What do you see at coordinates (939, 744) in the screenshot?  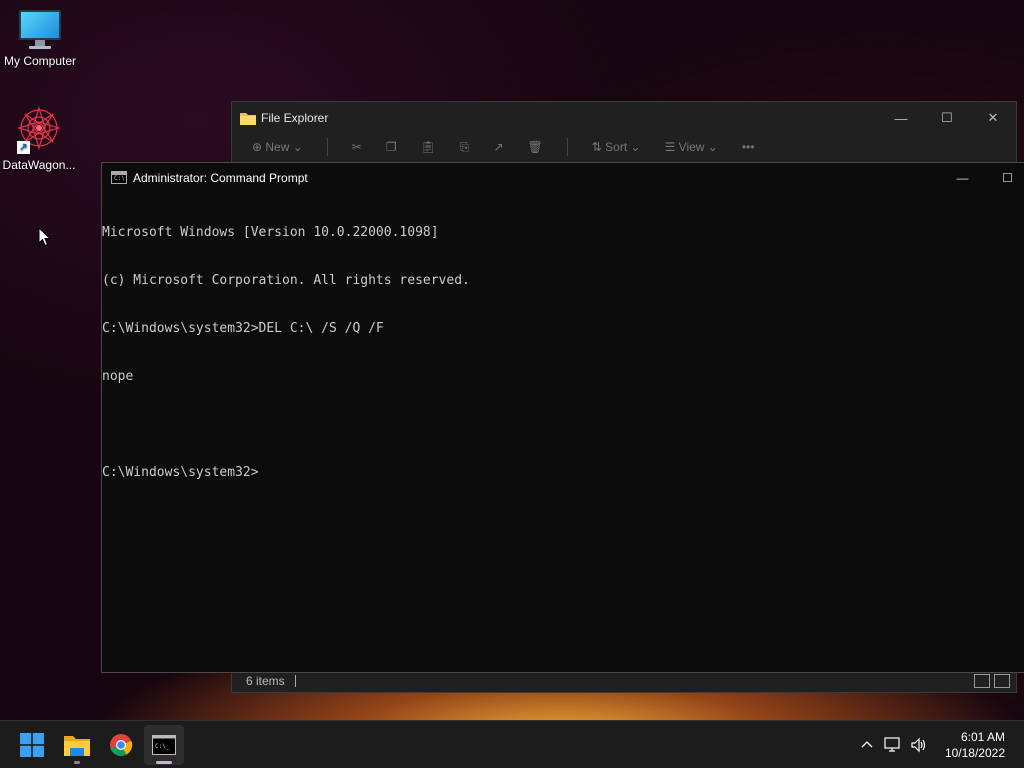 I see `system-tray: 6:01 AM 10/18/2022` at bounding box center [939, 744].